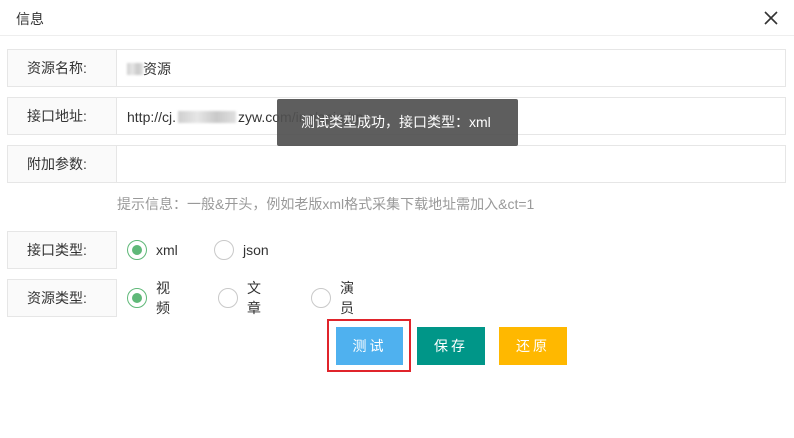 The image size is (794, 438). What do you see at coordinates (332, 298) in the screenshot?
I see `radio-resource-type-actor: 演员` at bounding box center [332, 298].